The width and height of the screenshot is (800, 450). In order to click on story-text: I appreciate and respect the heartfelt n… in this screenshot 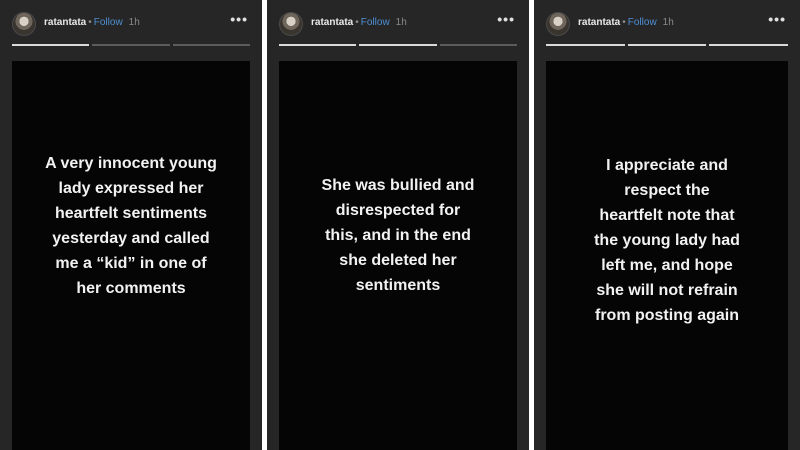, I will do `click(667, 240)`.